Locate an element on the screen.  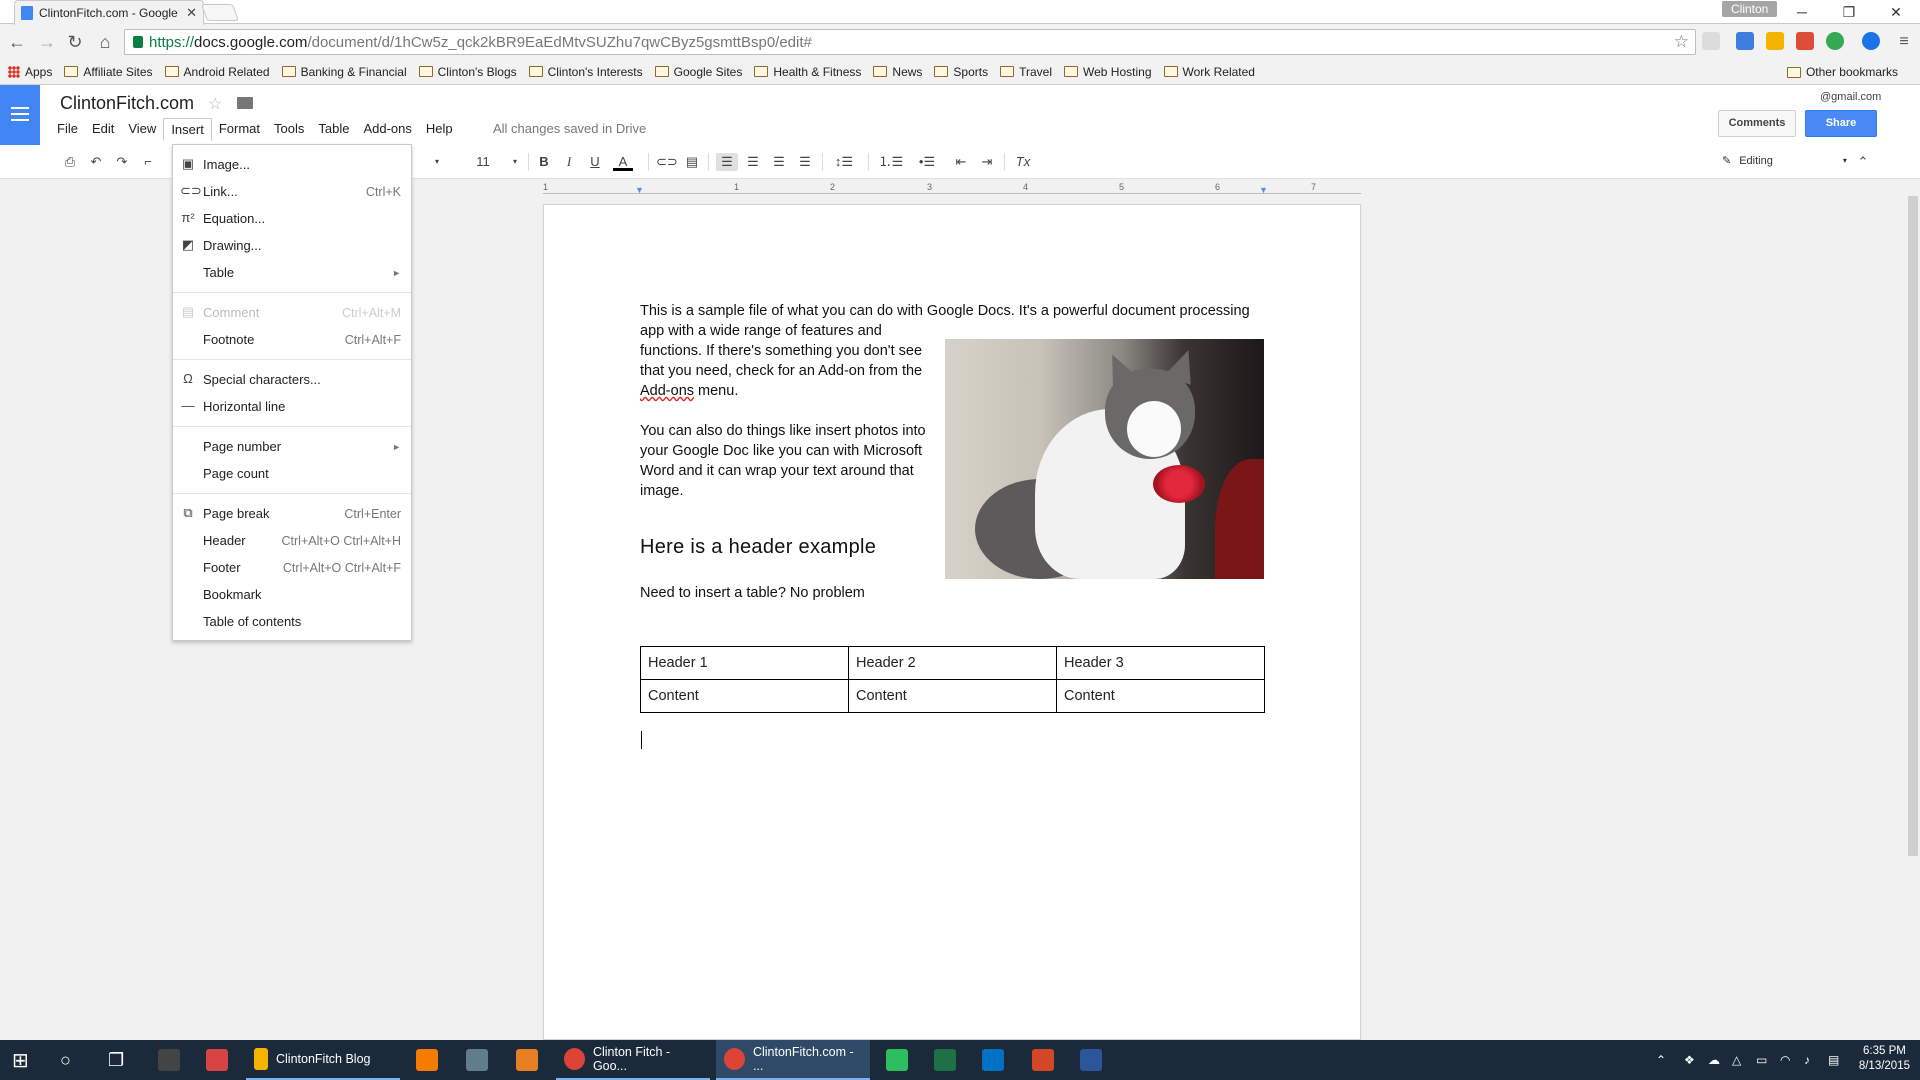
bold-icon: B is located at coordinates (544, 162).